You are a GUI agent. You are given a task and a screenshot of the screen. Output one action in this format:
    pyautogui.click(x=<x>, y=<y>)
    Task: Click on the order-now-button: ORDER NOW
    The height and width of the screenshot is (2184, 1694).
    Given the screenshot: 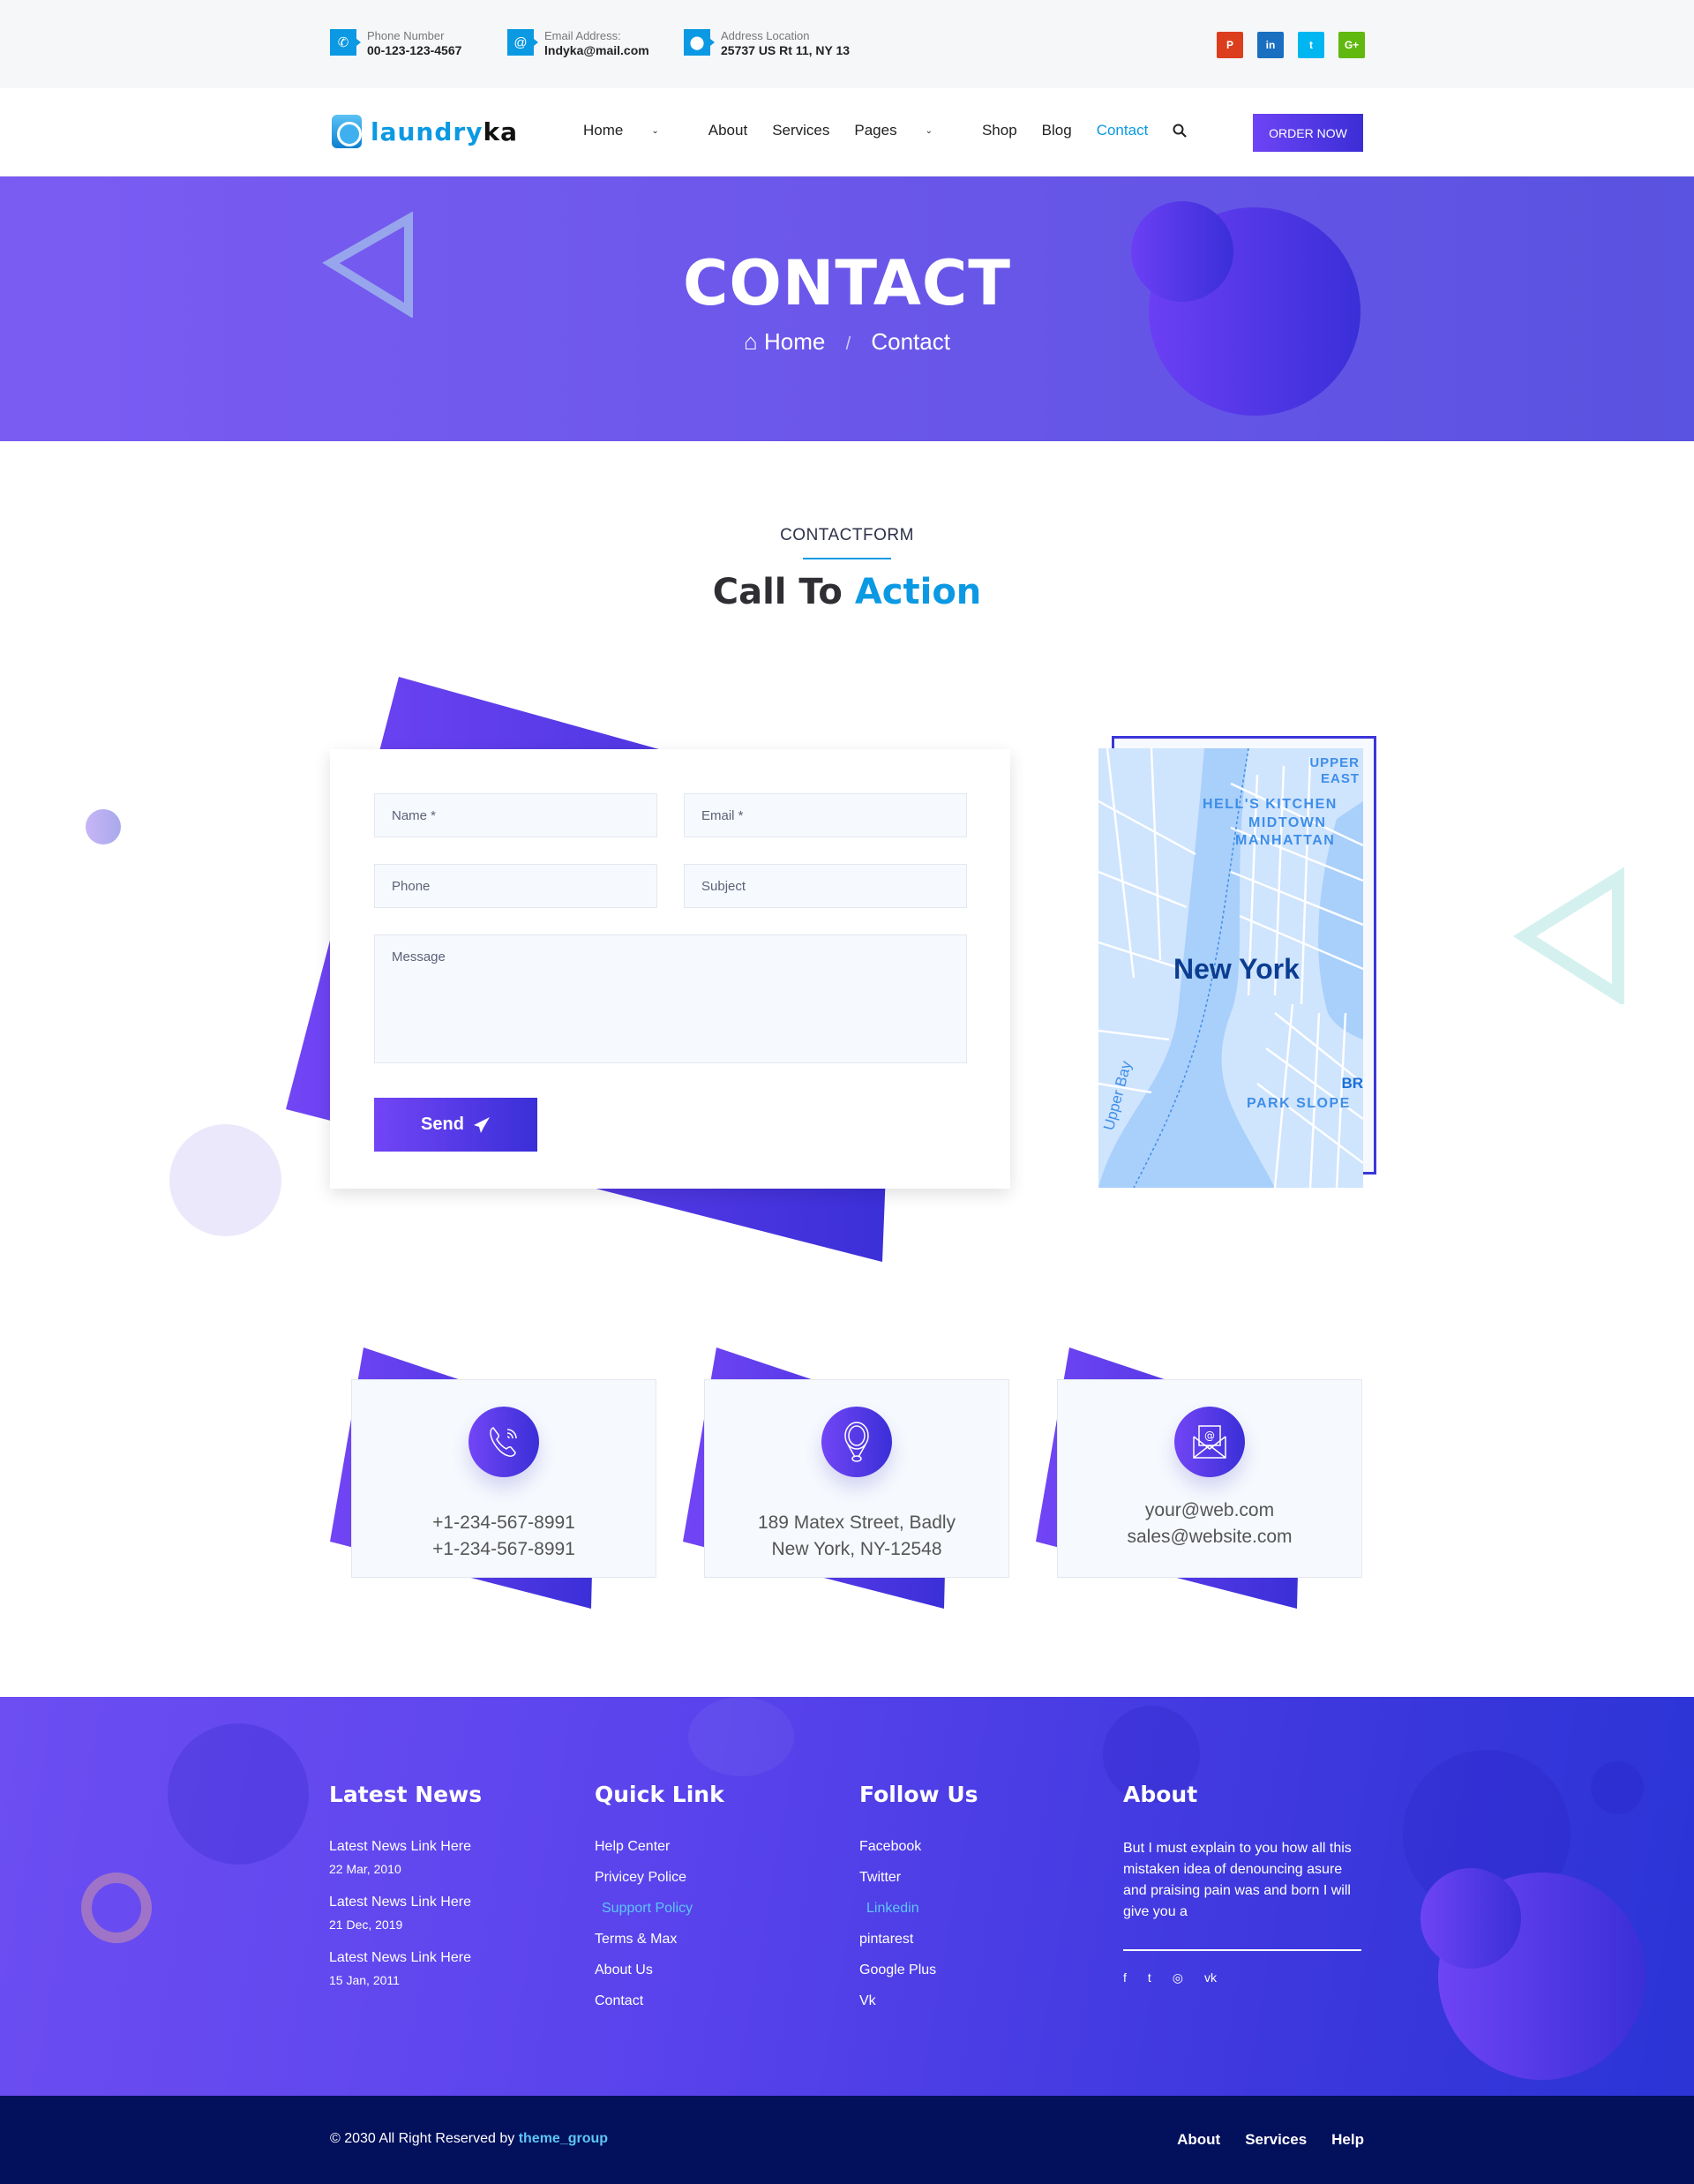 What is the action you would take?
    pyautogui.click(x=1308, y=133)
    